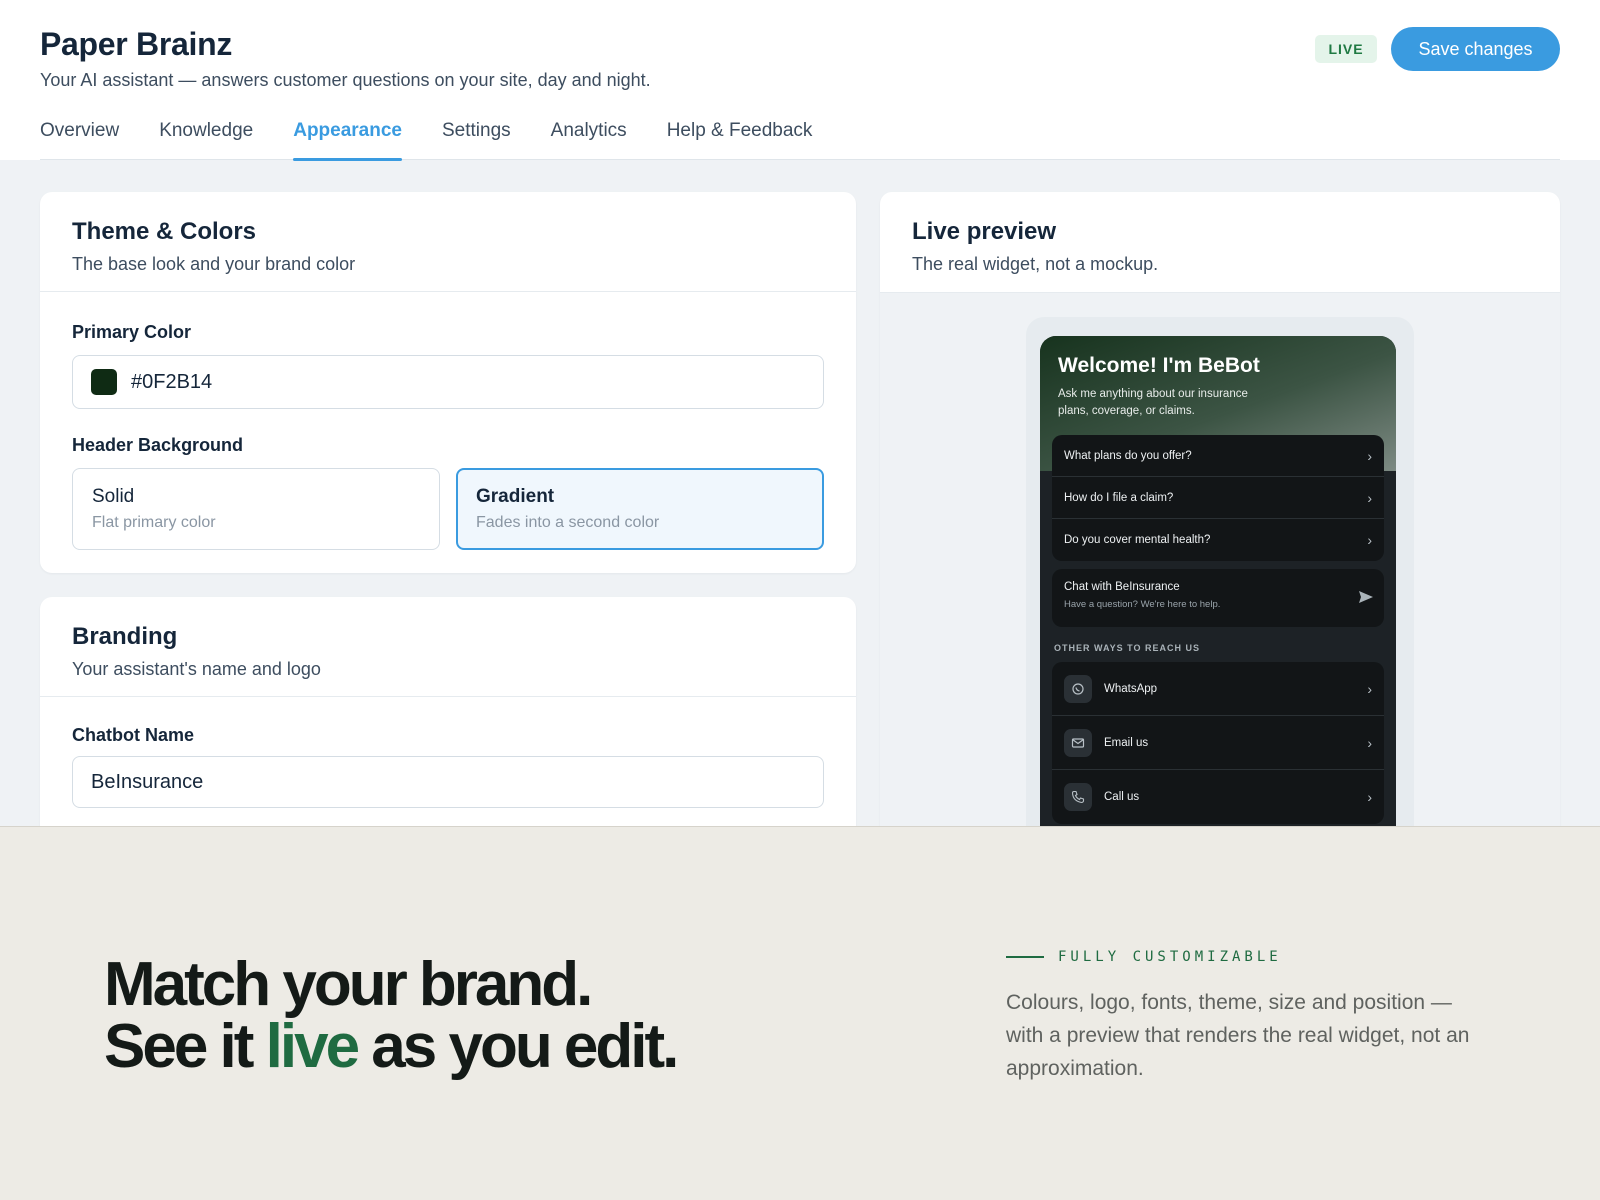 This screenshot has width=1600, height=1200. Describe the element at coordinates (476, 133) in the screenshot. I see `tab-settings: Settings` at that location.